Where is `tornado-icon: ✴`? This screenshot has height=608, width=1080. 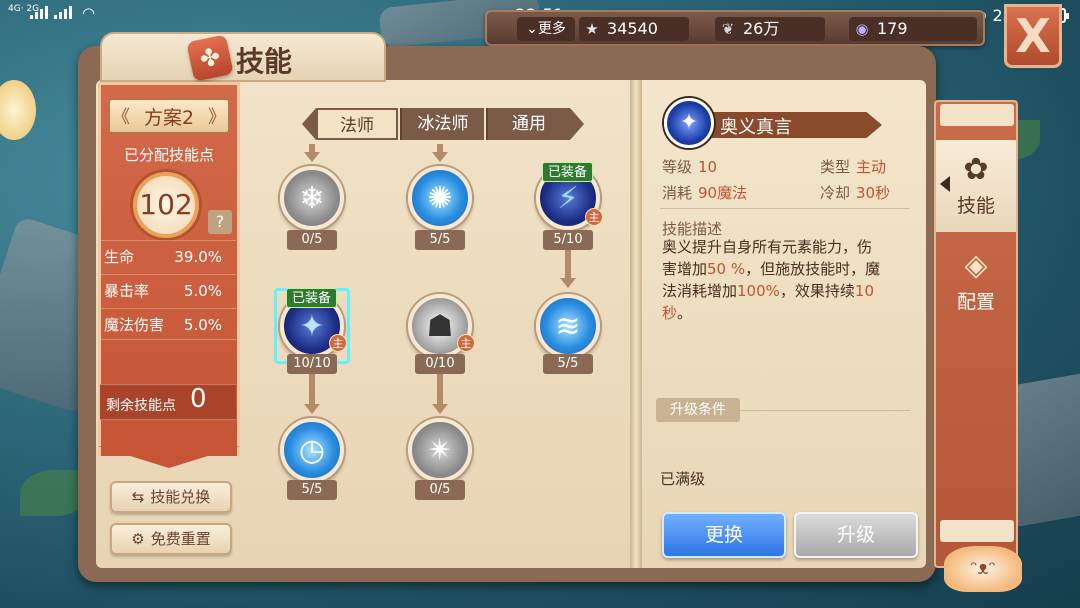 tornado-icon: ✴ is located at coordinates (440, 450).